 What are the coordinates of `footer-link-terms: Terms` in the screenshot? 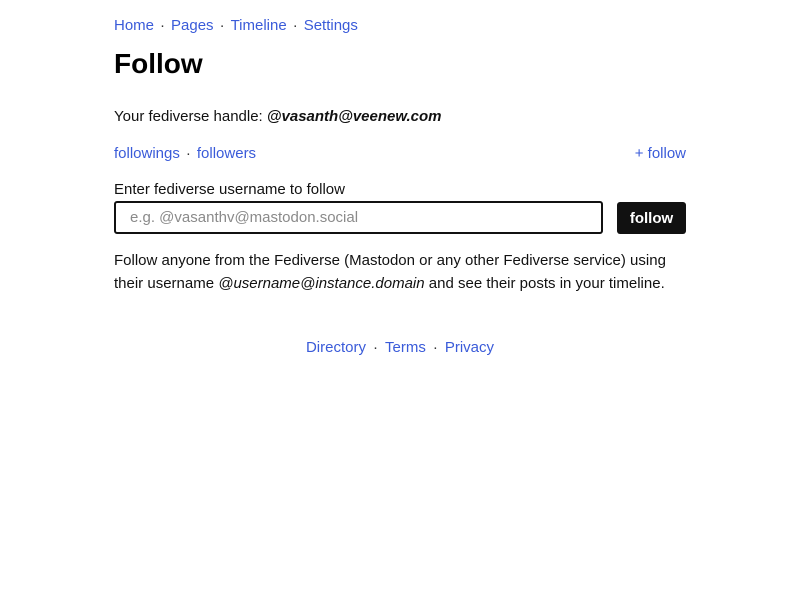 It's located at (405, 347).